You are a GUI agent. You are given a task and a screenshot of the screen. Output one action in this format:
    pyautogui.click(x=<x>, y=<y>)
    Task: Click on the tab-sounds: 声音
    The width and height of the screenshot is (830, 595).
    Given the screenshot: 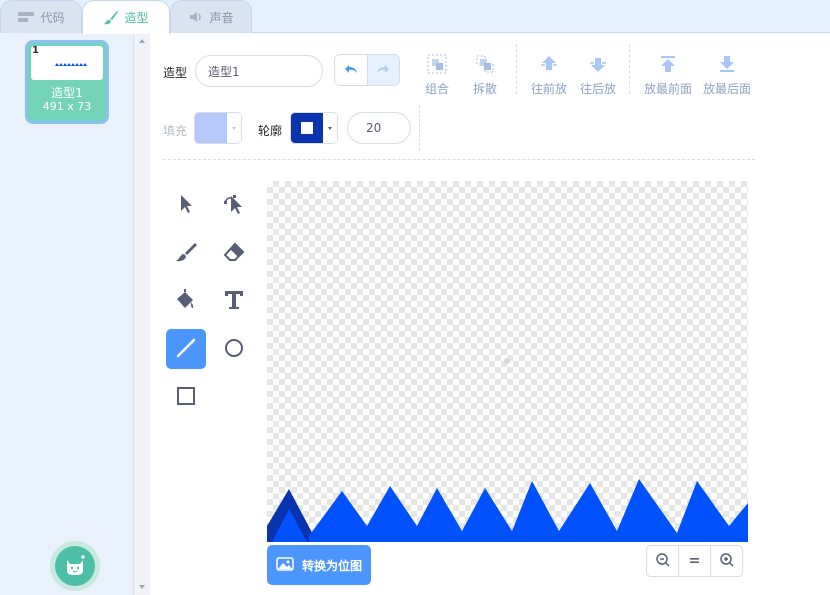 What is the action you would take?
    pyautogui.click(x=211, y=16)
    